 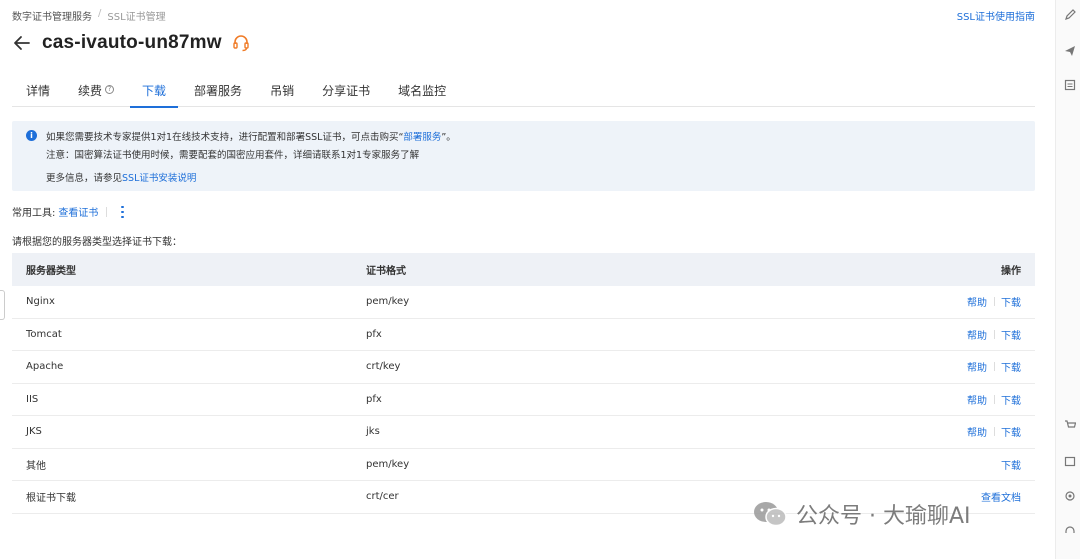 I want to click on watermark-text: 公众号 · 大瑜聊AI, so click(x=883, y=516).